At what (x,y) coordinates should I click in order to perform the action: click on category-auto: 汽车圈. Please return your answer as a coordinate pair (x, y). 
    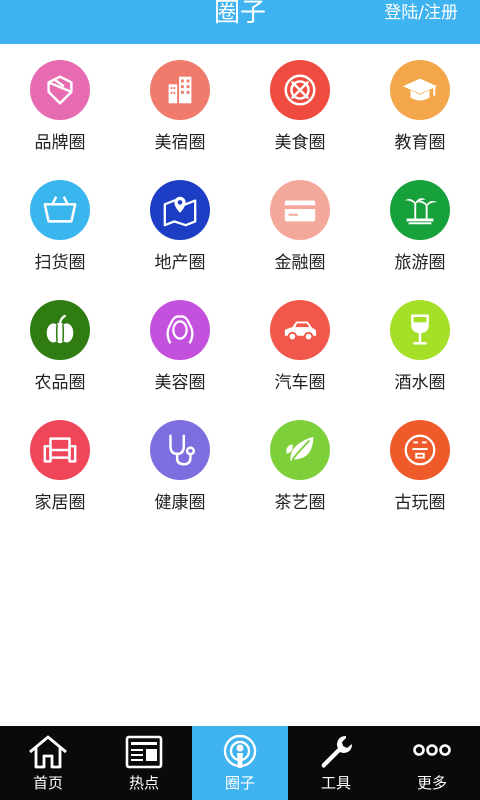
    Looking at the image, I should click on (300, 356).